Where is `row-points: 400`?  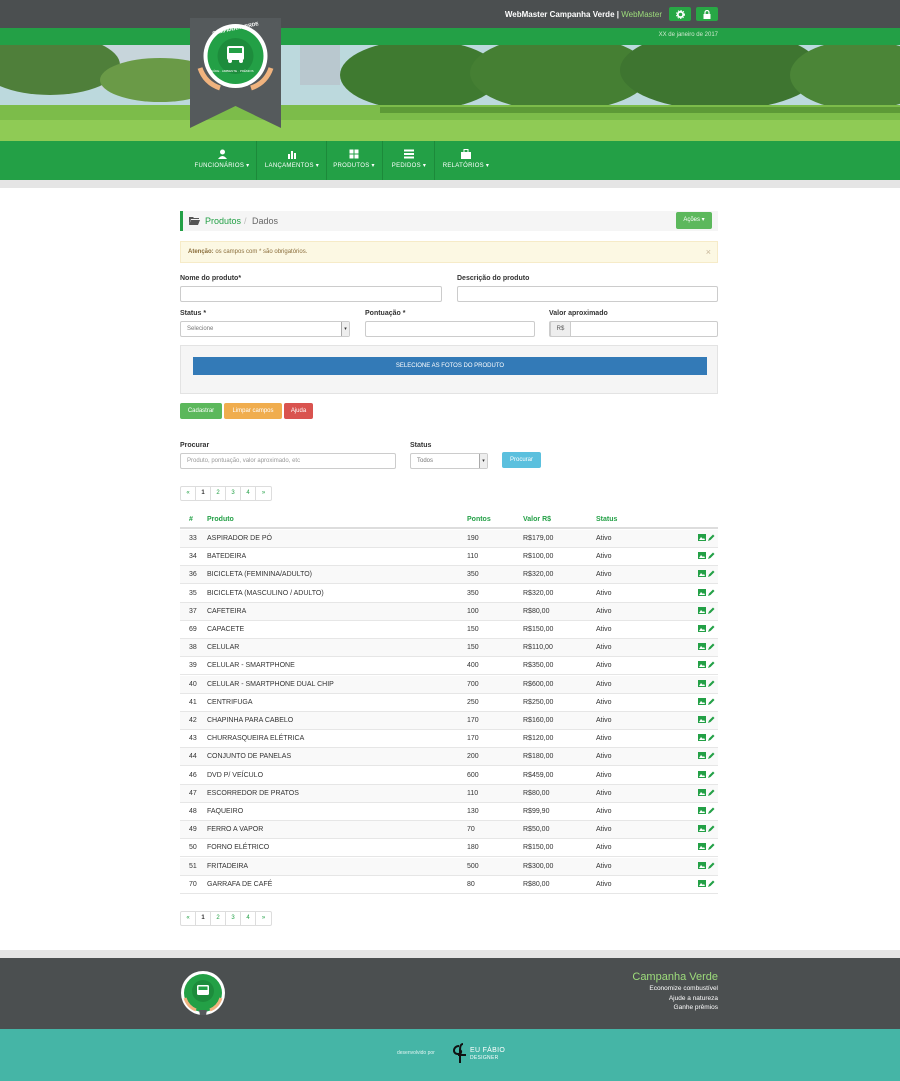
row-points: 400 is located at coordinates (473, 666).